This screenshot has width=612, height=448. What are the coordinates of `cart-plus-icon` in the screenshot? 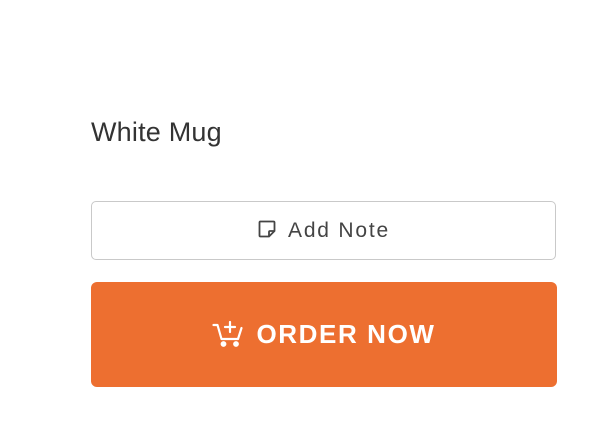 It's located at (228, 333).